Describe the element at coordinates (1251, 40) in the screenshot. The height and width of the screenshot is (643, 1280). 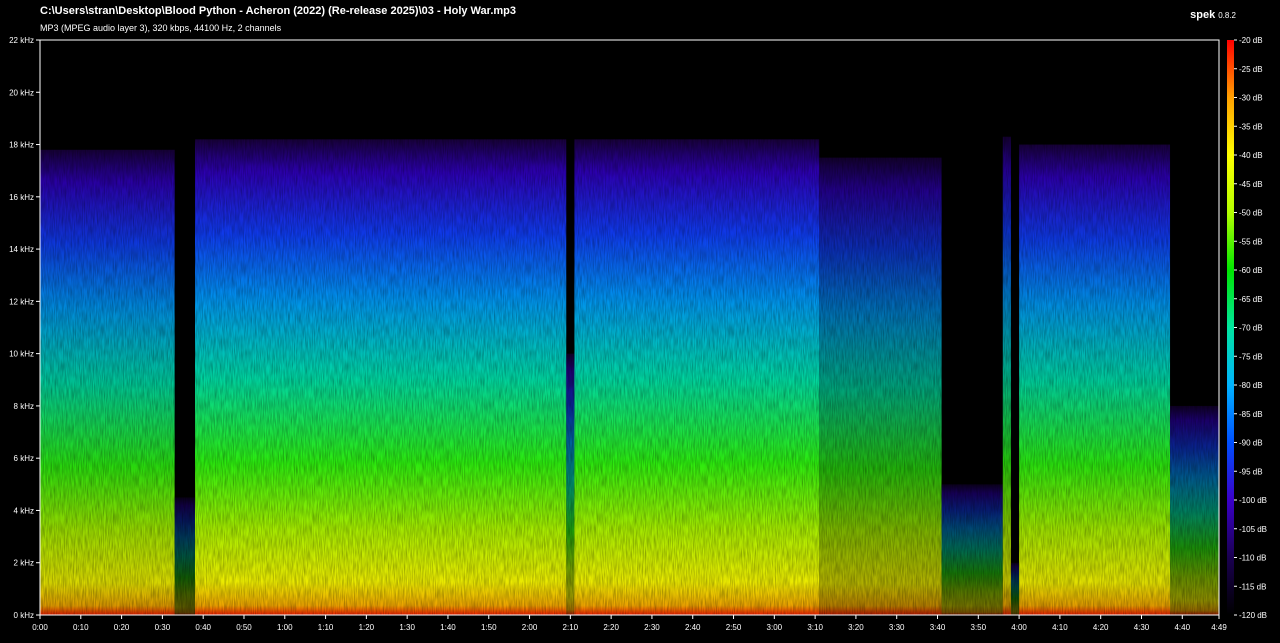
I see `colorbar-tick-label: -20 dB` at that location.